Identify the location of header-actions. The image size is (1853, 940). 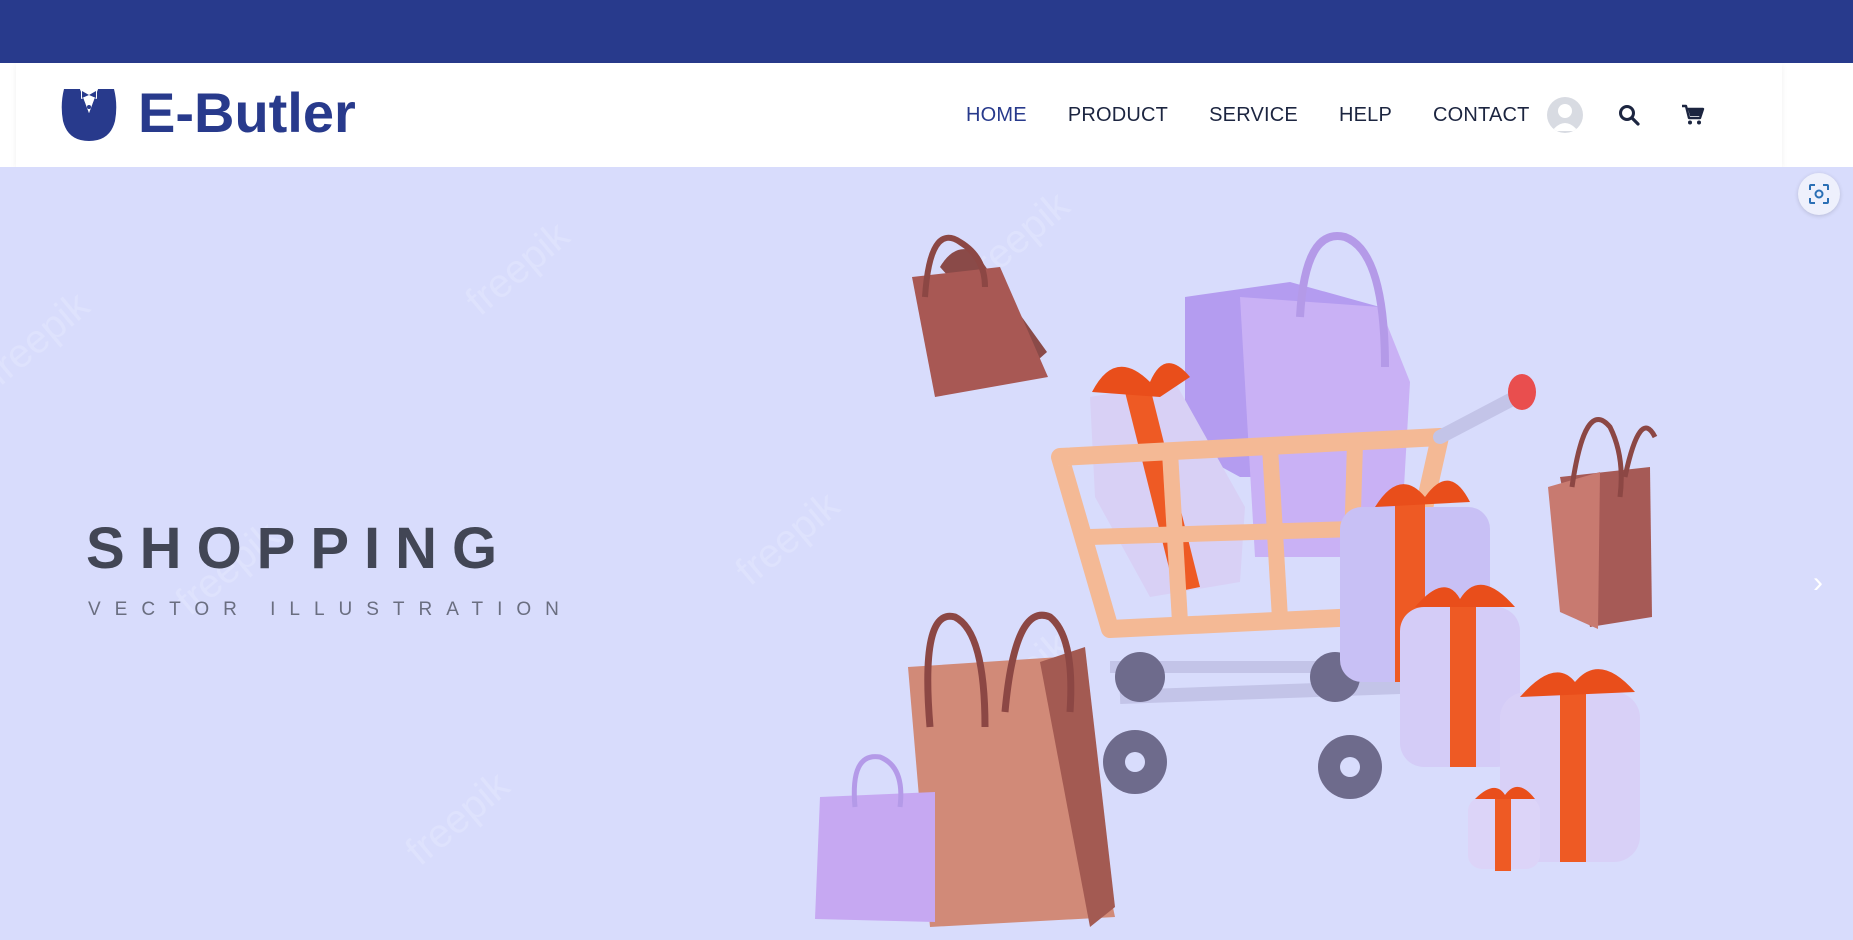
(1646, 115).